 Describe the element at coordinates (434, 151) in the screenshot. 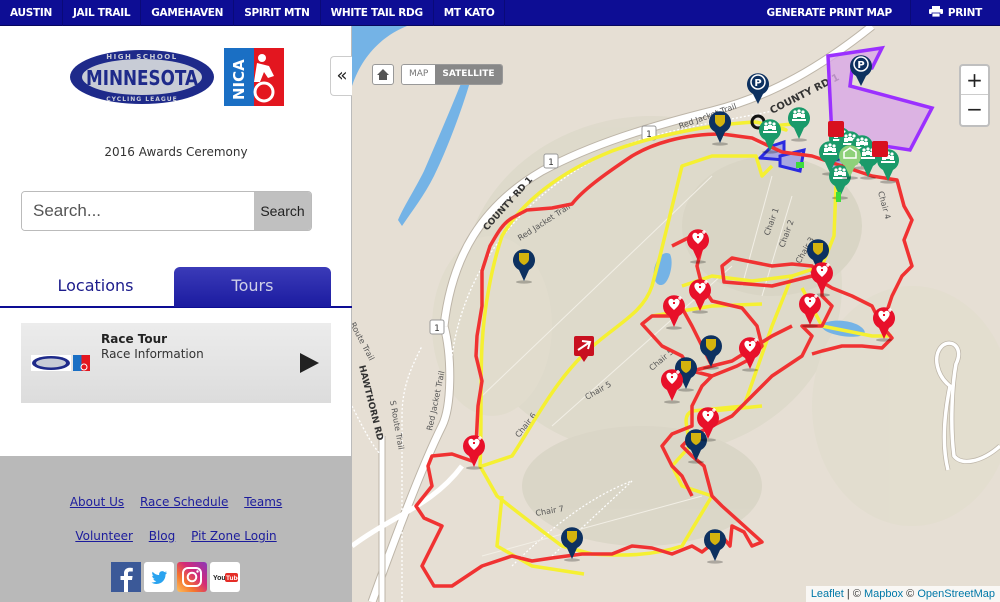

I see `water-lake-long` at that location.